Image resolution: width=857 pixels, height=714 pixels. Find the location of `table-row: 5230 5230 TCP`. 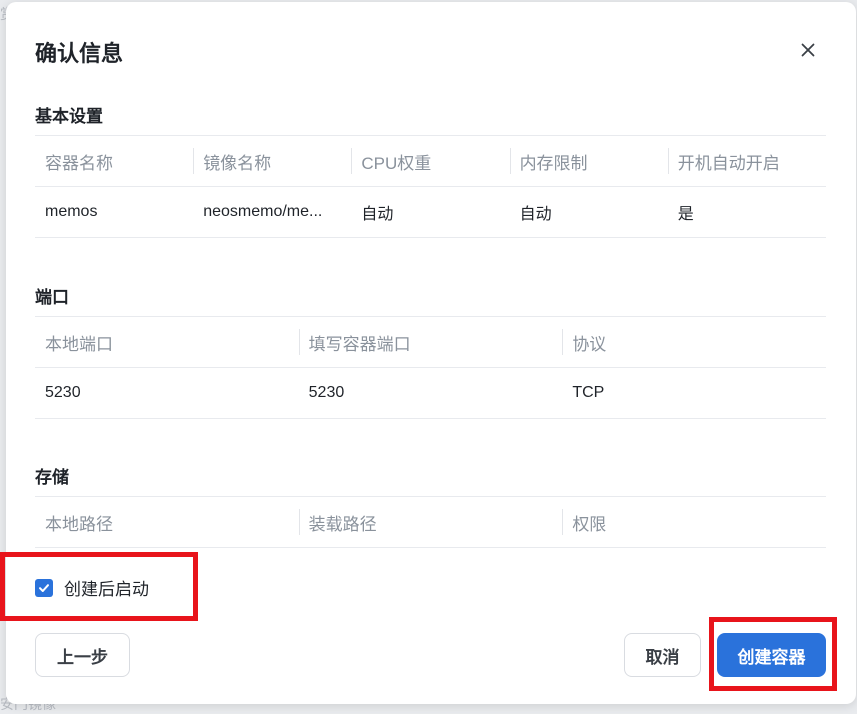

table-row: 5230 5230 TCP is located at coordinates (430, 393).